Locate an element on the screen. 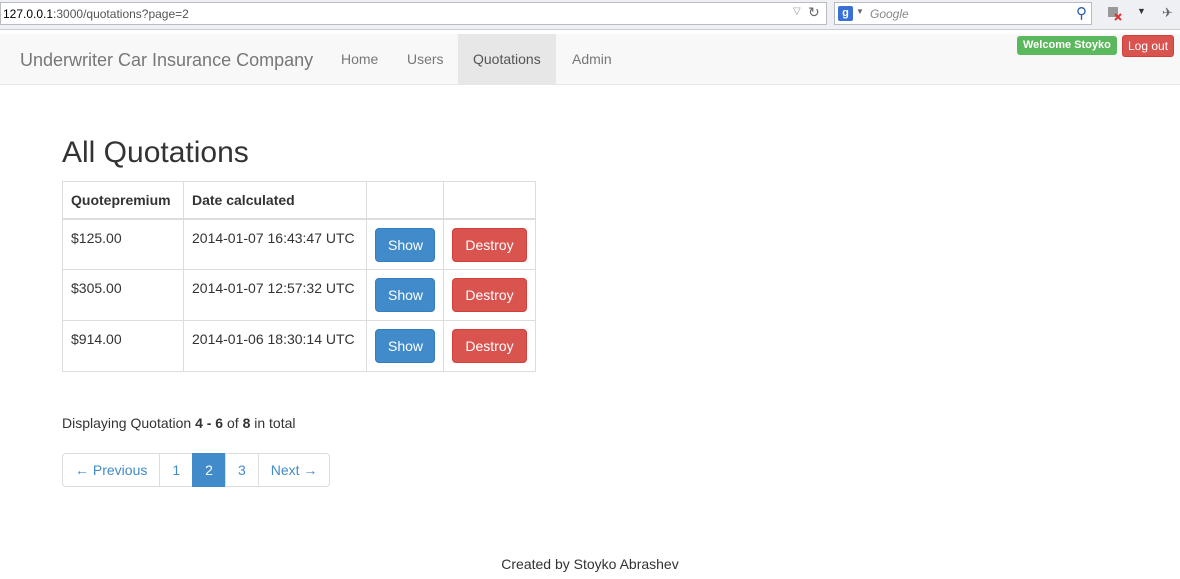 Image resolution: width=1180 pixels, height=579 pixels. summary-total: 8 is located at coordinates (246, 423).